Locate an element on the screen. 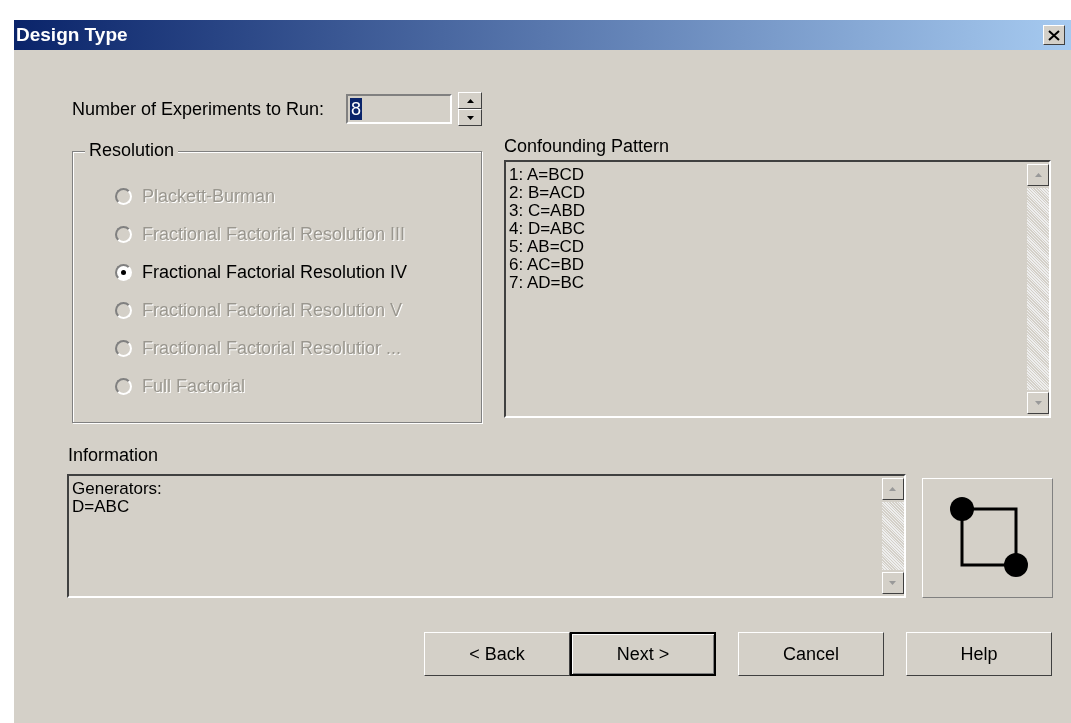 The image size is (1071, 723). pattern-line: 7: AD=BC is located at coordinates (547, 283).